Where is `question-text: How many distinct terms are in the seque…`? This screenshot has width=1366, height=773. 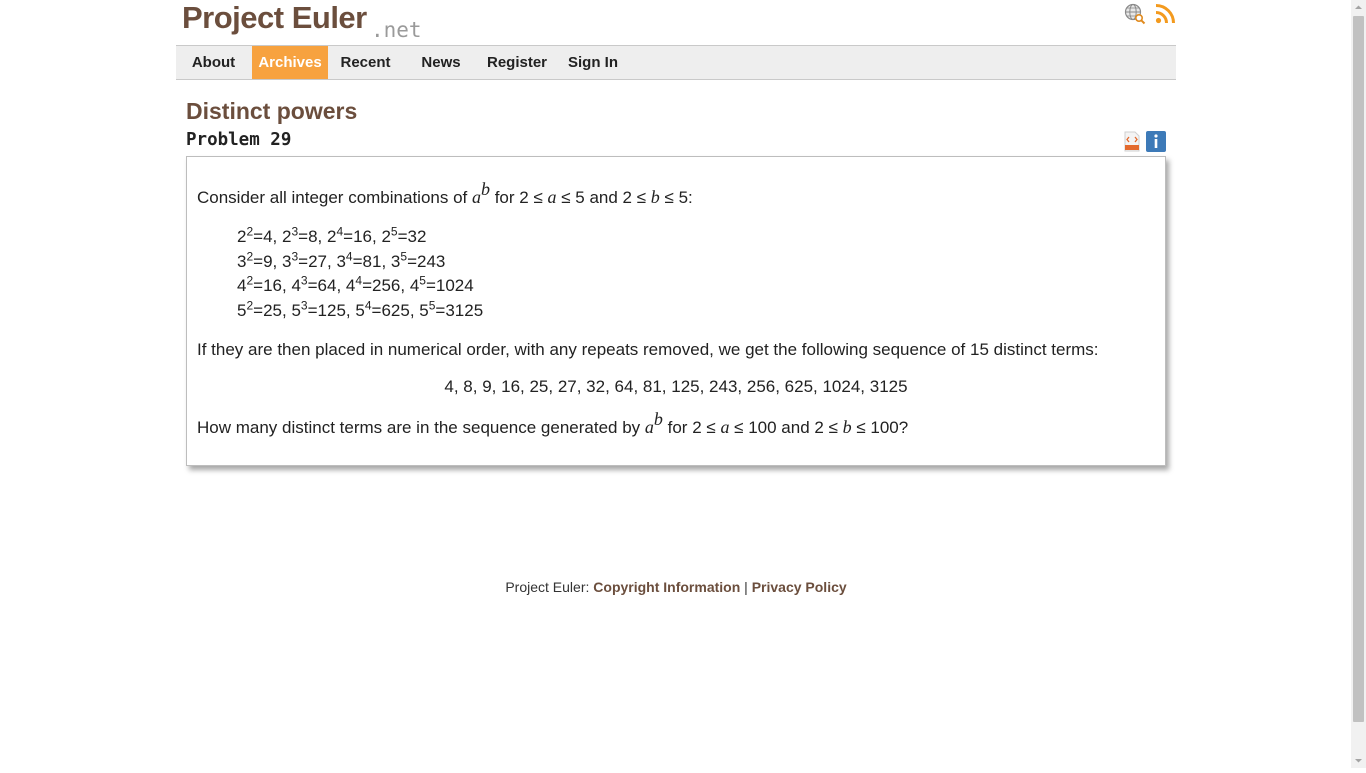 question-text: How many distinct terms are in the seque… is located at coordinates (421, 427).